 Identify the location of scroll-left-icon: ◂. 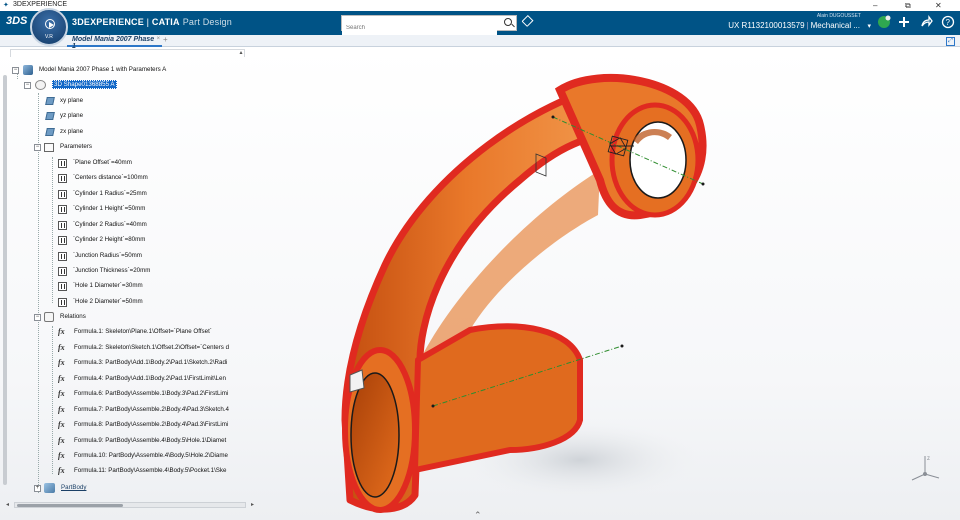
(7, 504).